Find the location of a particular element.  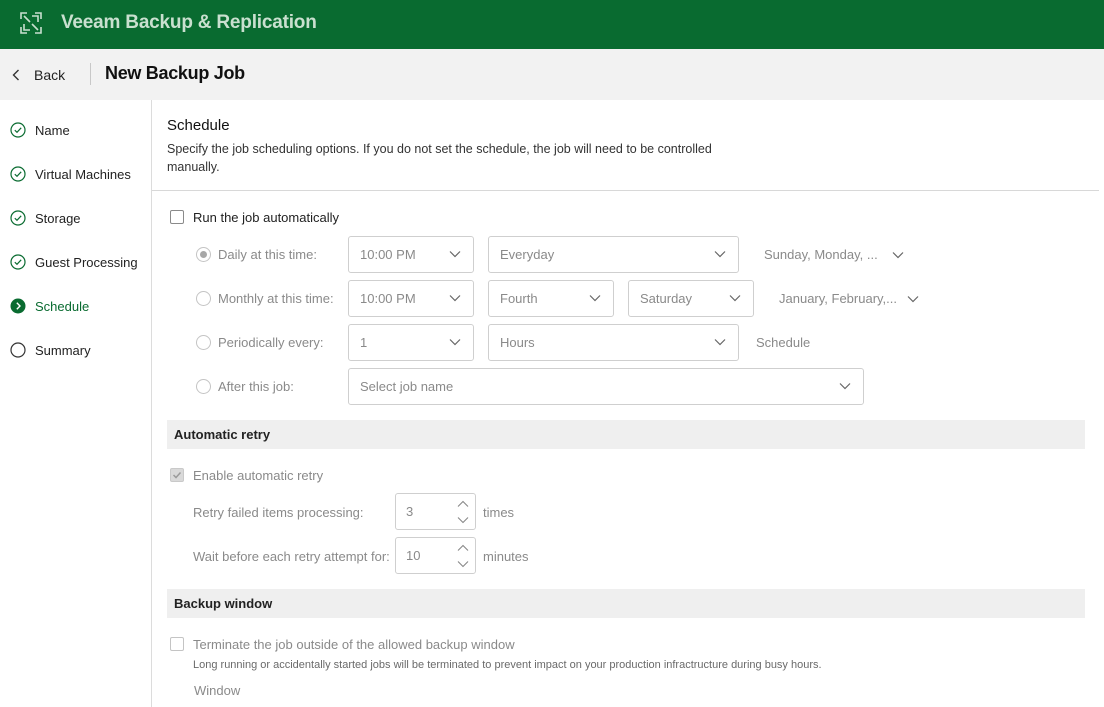

step-guest-processing: Guest Processing is located at coordinates (74, 262).